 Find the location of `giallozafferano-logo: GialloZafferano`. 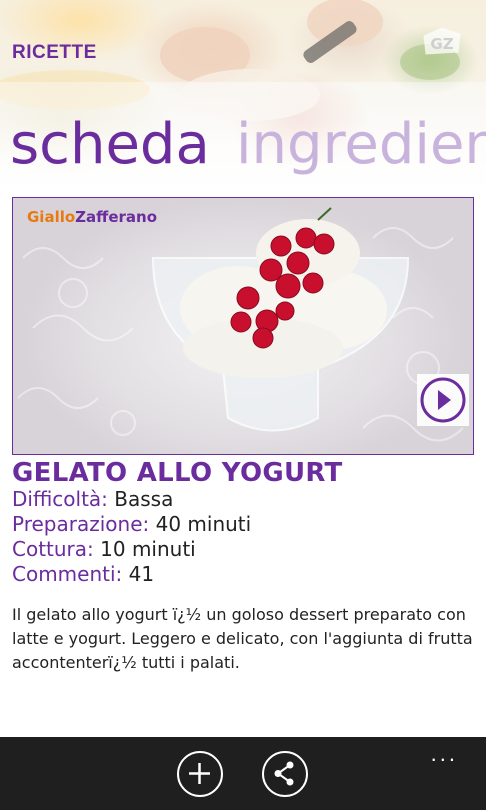

giallozafferano-logo: GialloZafferano is located at coordinates (92, 217).